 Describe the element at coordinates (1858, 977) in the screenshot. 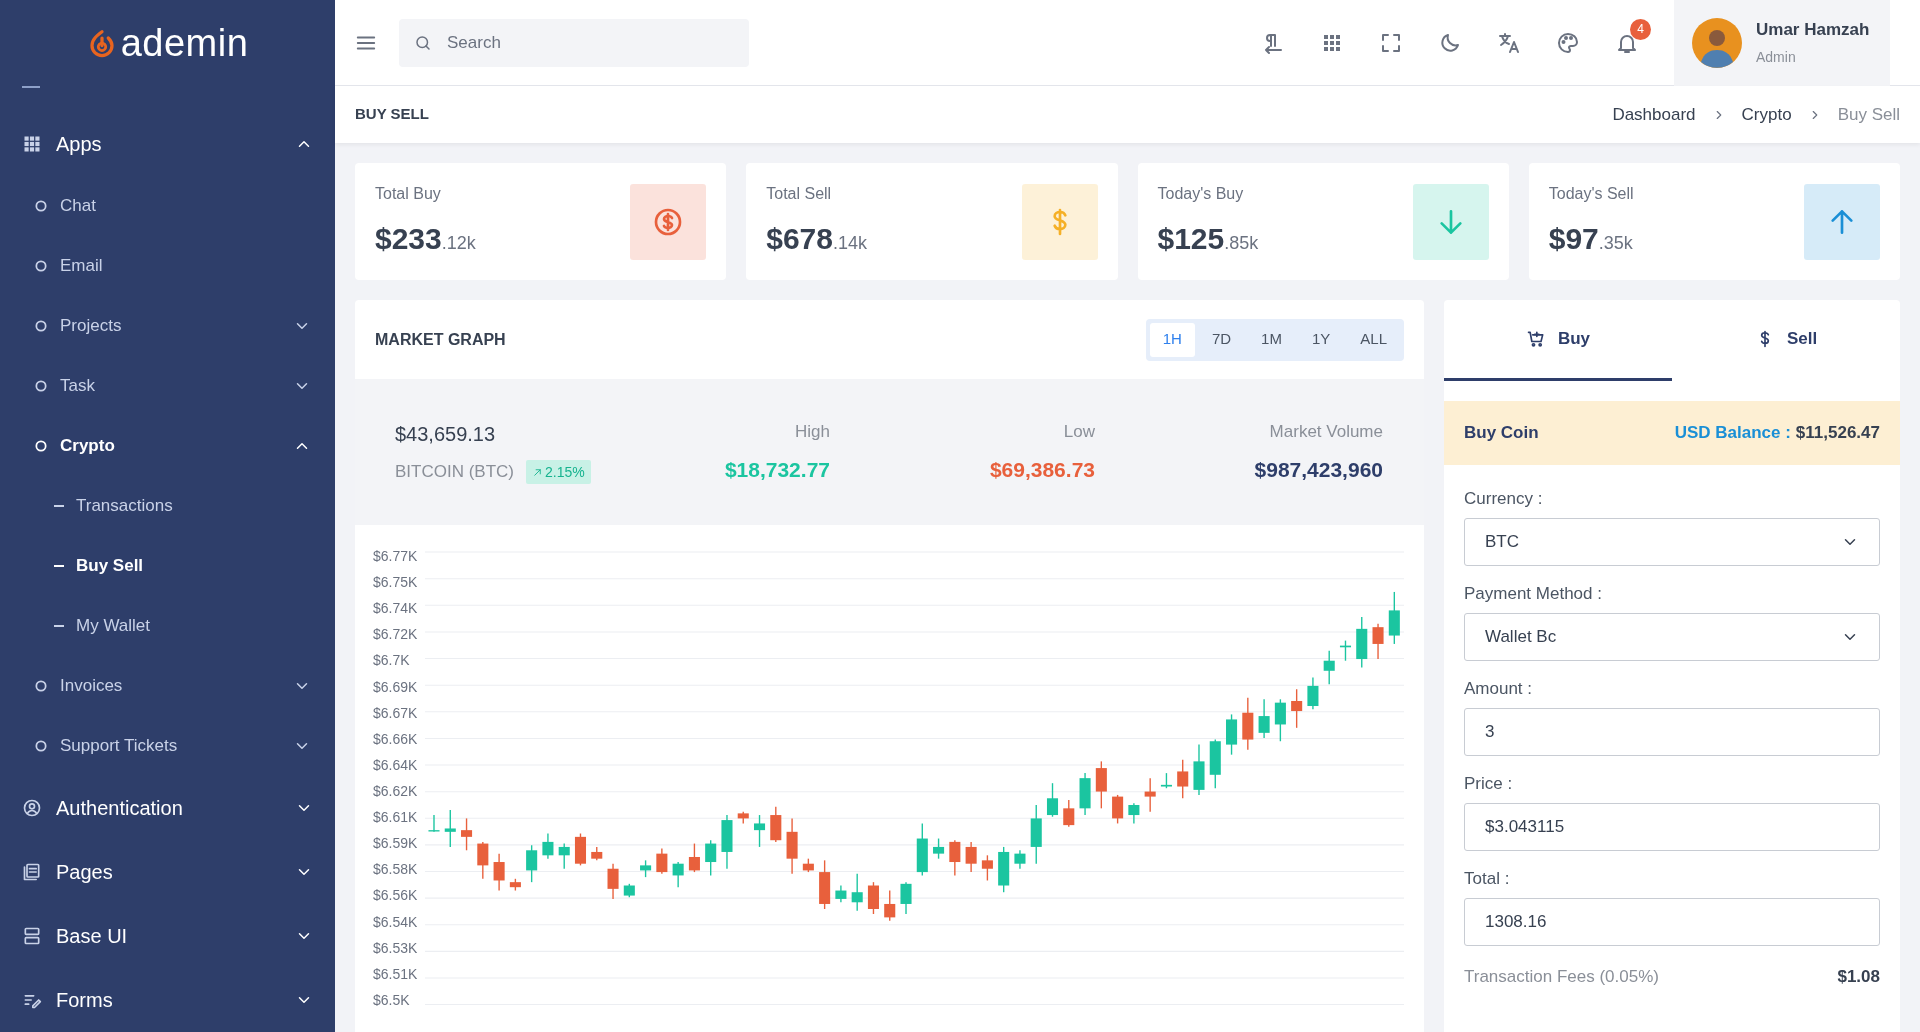

I see `fees-value: $1.08` at that location.